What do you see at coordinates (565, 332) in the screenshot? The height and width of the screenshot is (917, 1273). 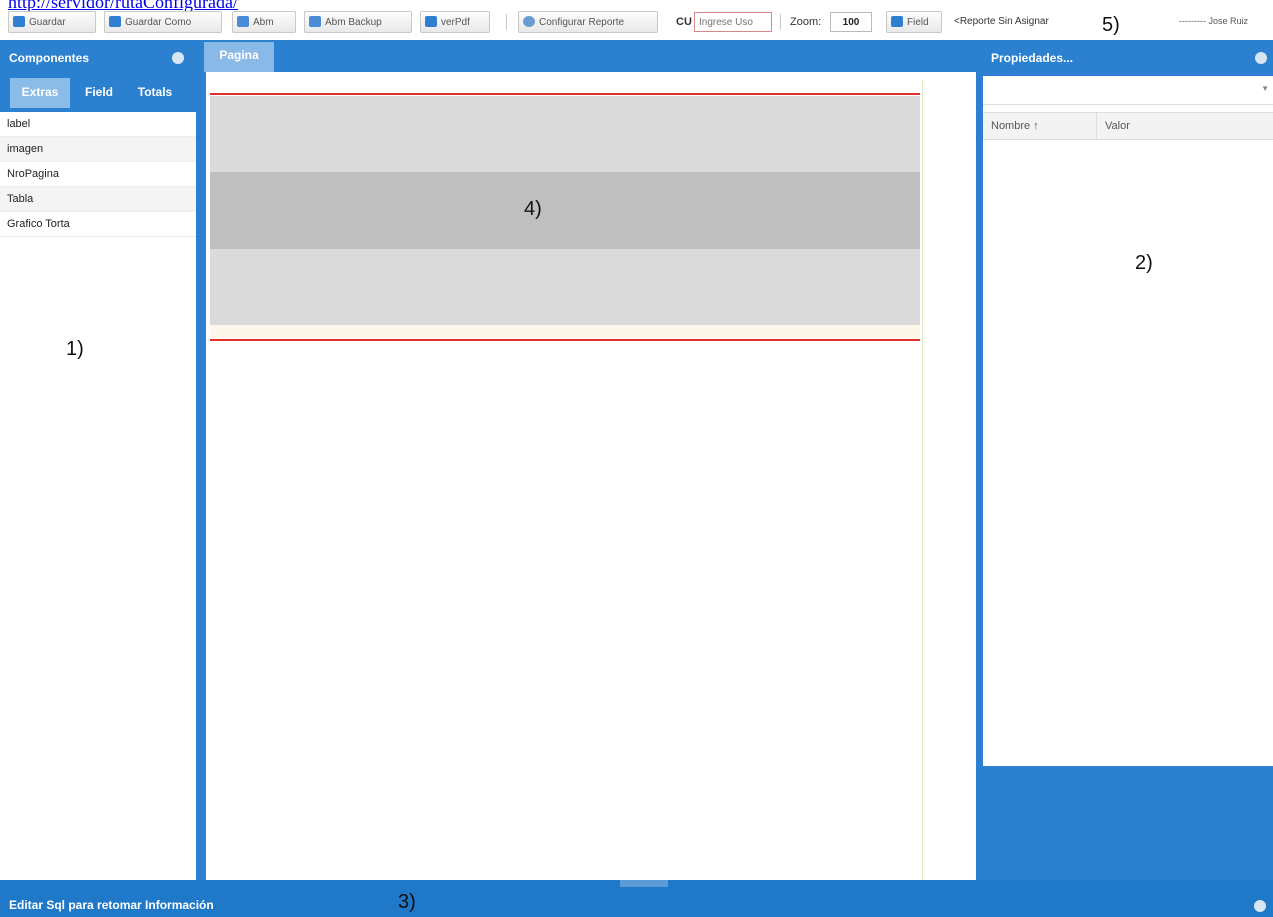 I see `report-band-spacer` at bounding box center [565, 332].